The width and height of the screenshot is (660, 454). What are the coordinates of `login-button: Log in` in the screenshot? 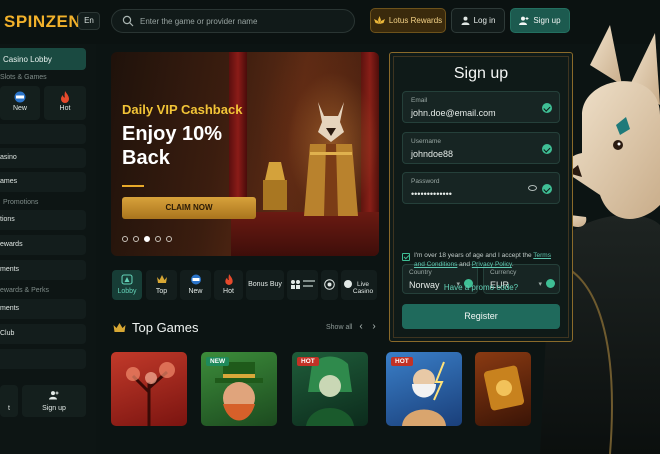 It's located at (478, 20).